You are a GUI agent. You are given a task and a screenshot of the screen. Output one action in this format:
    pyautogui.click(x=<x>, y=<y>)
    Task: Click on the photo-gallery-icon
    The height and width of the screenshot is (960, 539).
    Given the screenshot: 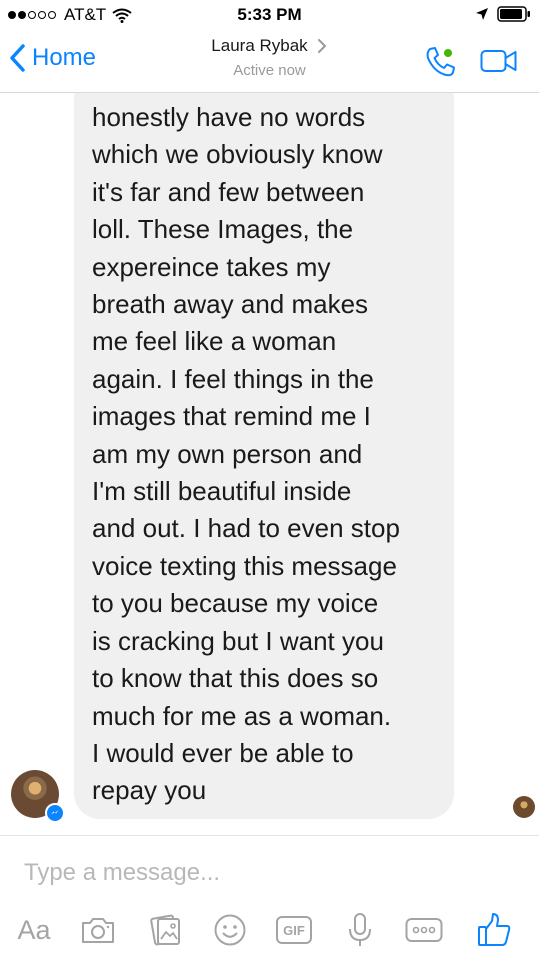 What is the action you would take?
    pyautogui.click(x=165, y=930)
    